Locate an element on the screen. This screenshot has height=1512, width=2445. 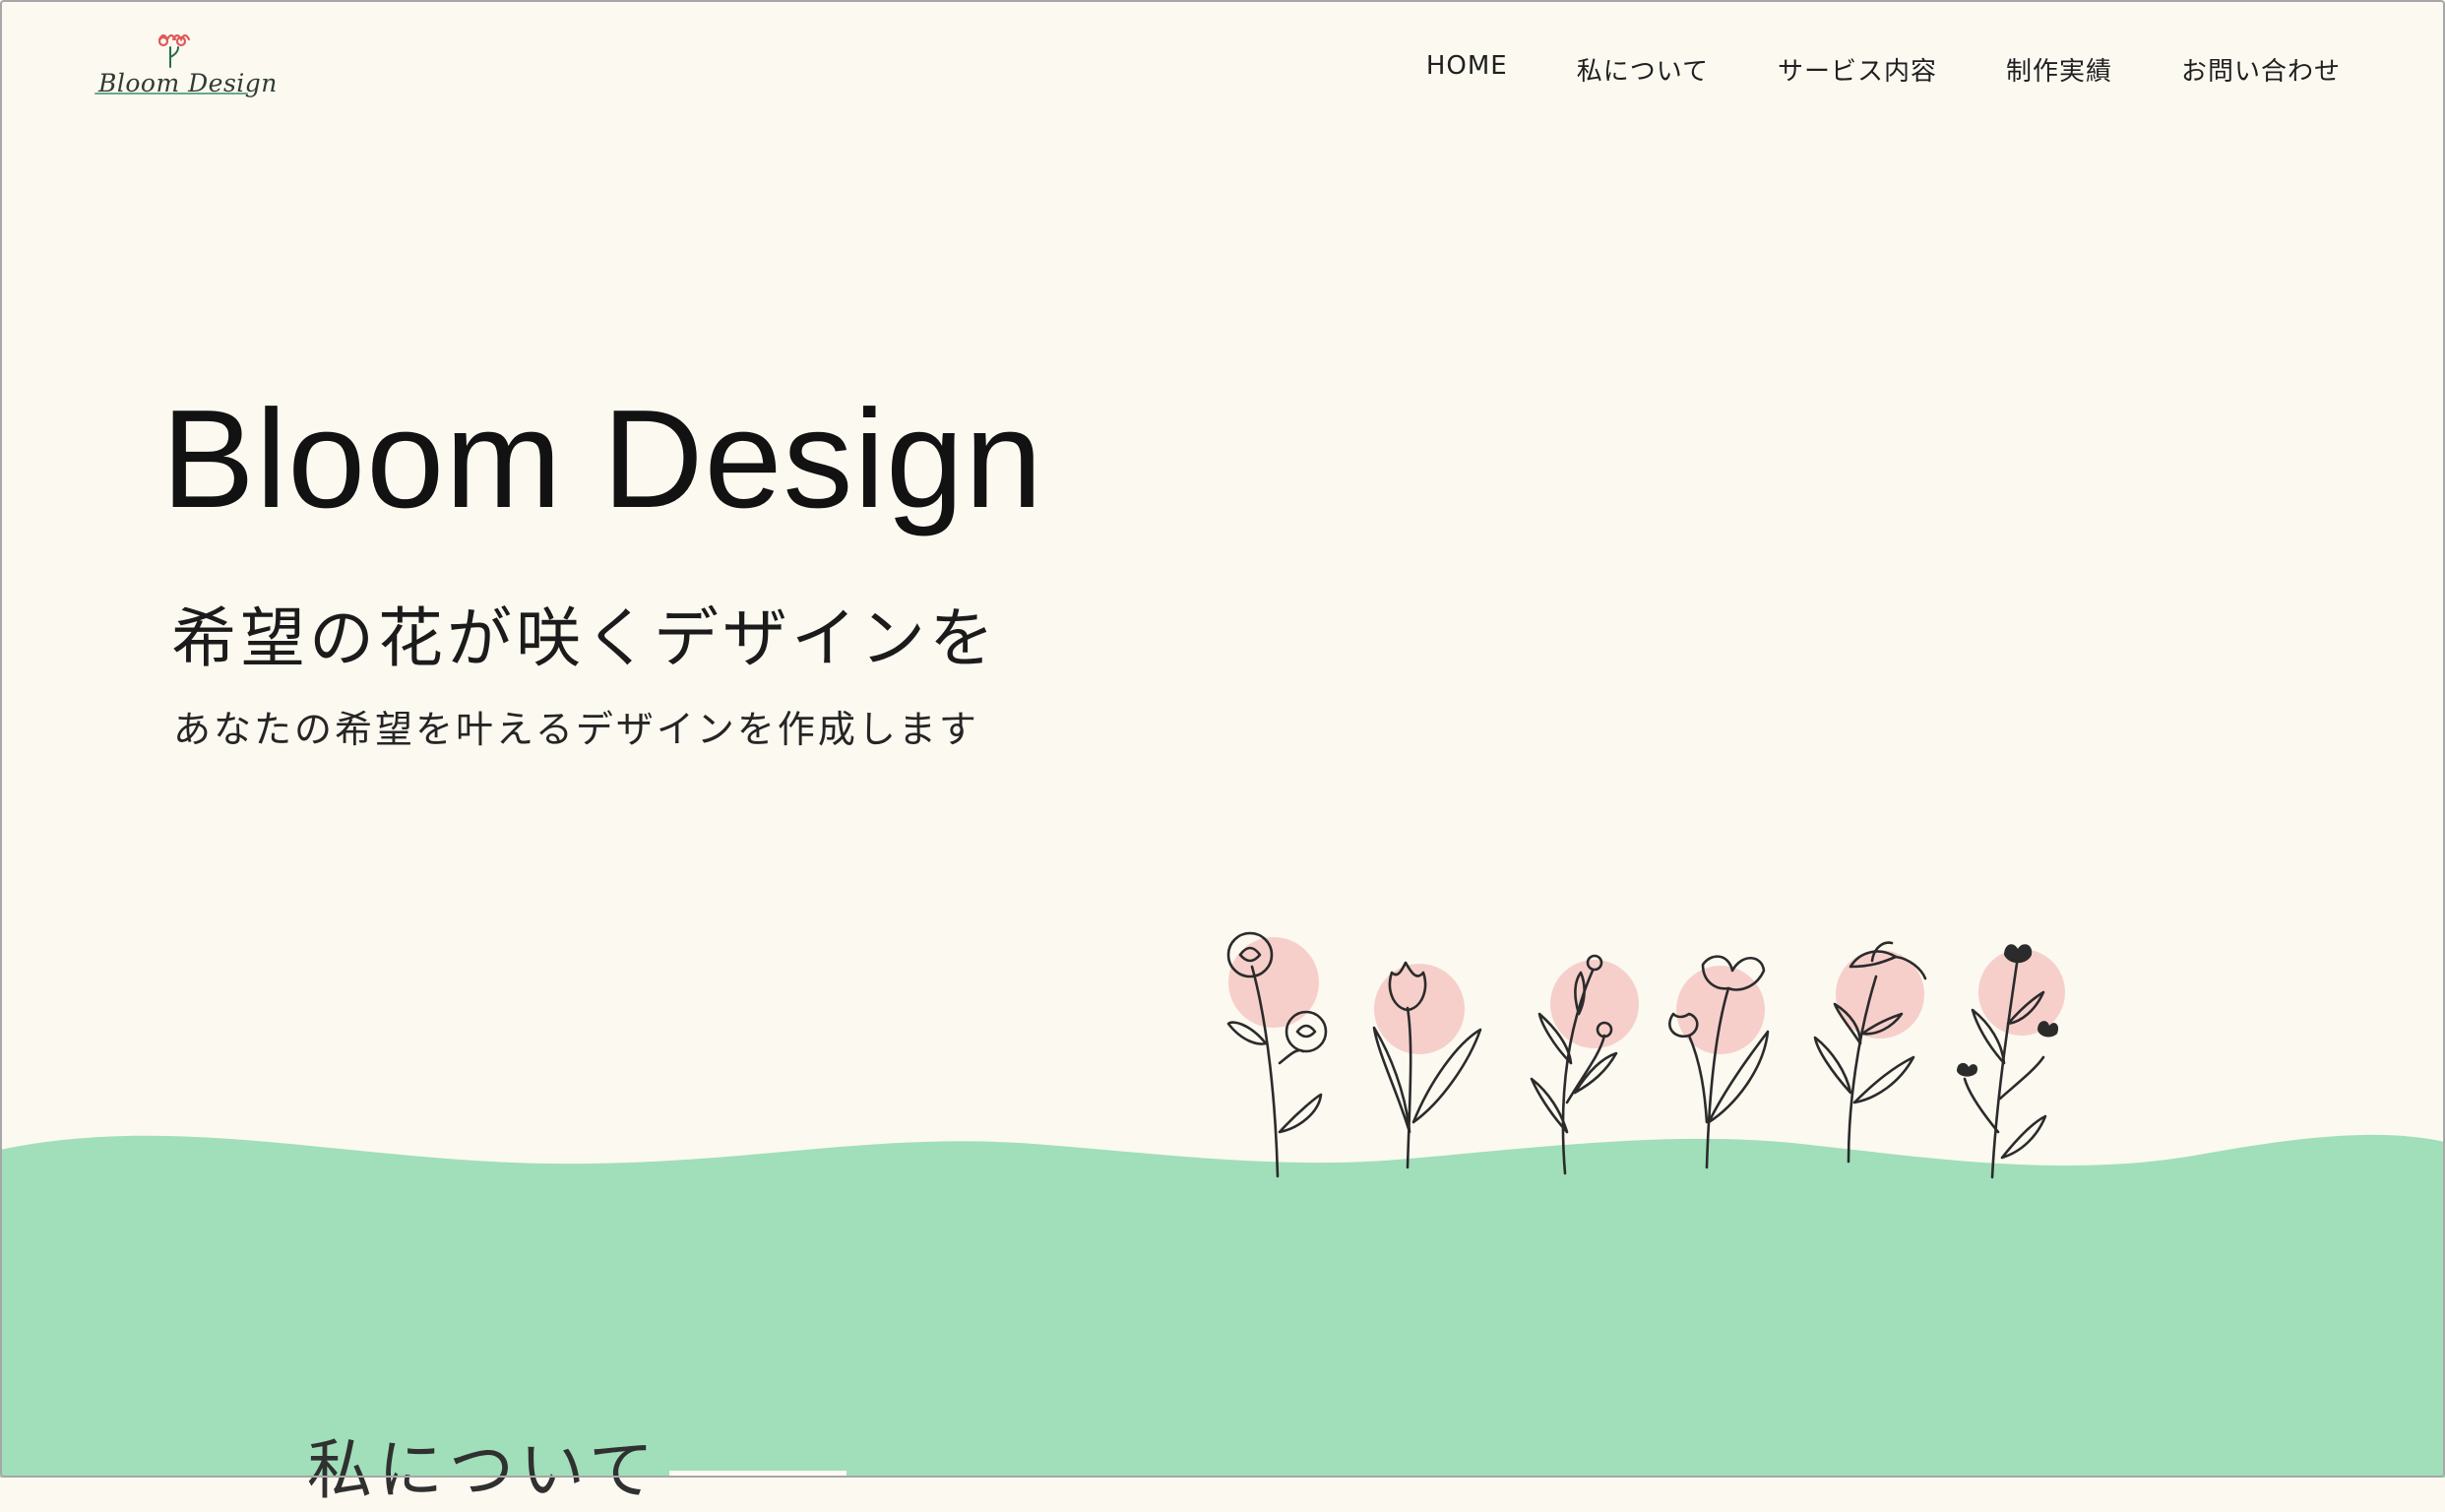
main-navigation: HOME 私について サービス内容 制作実績 お問い合わせ is located at coordinates (1883, 69).